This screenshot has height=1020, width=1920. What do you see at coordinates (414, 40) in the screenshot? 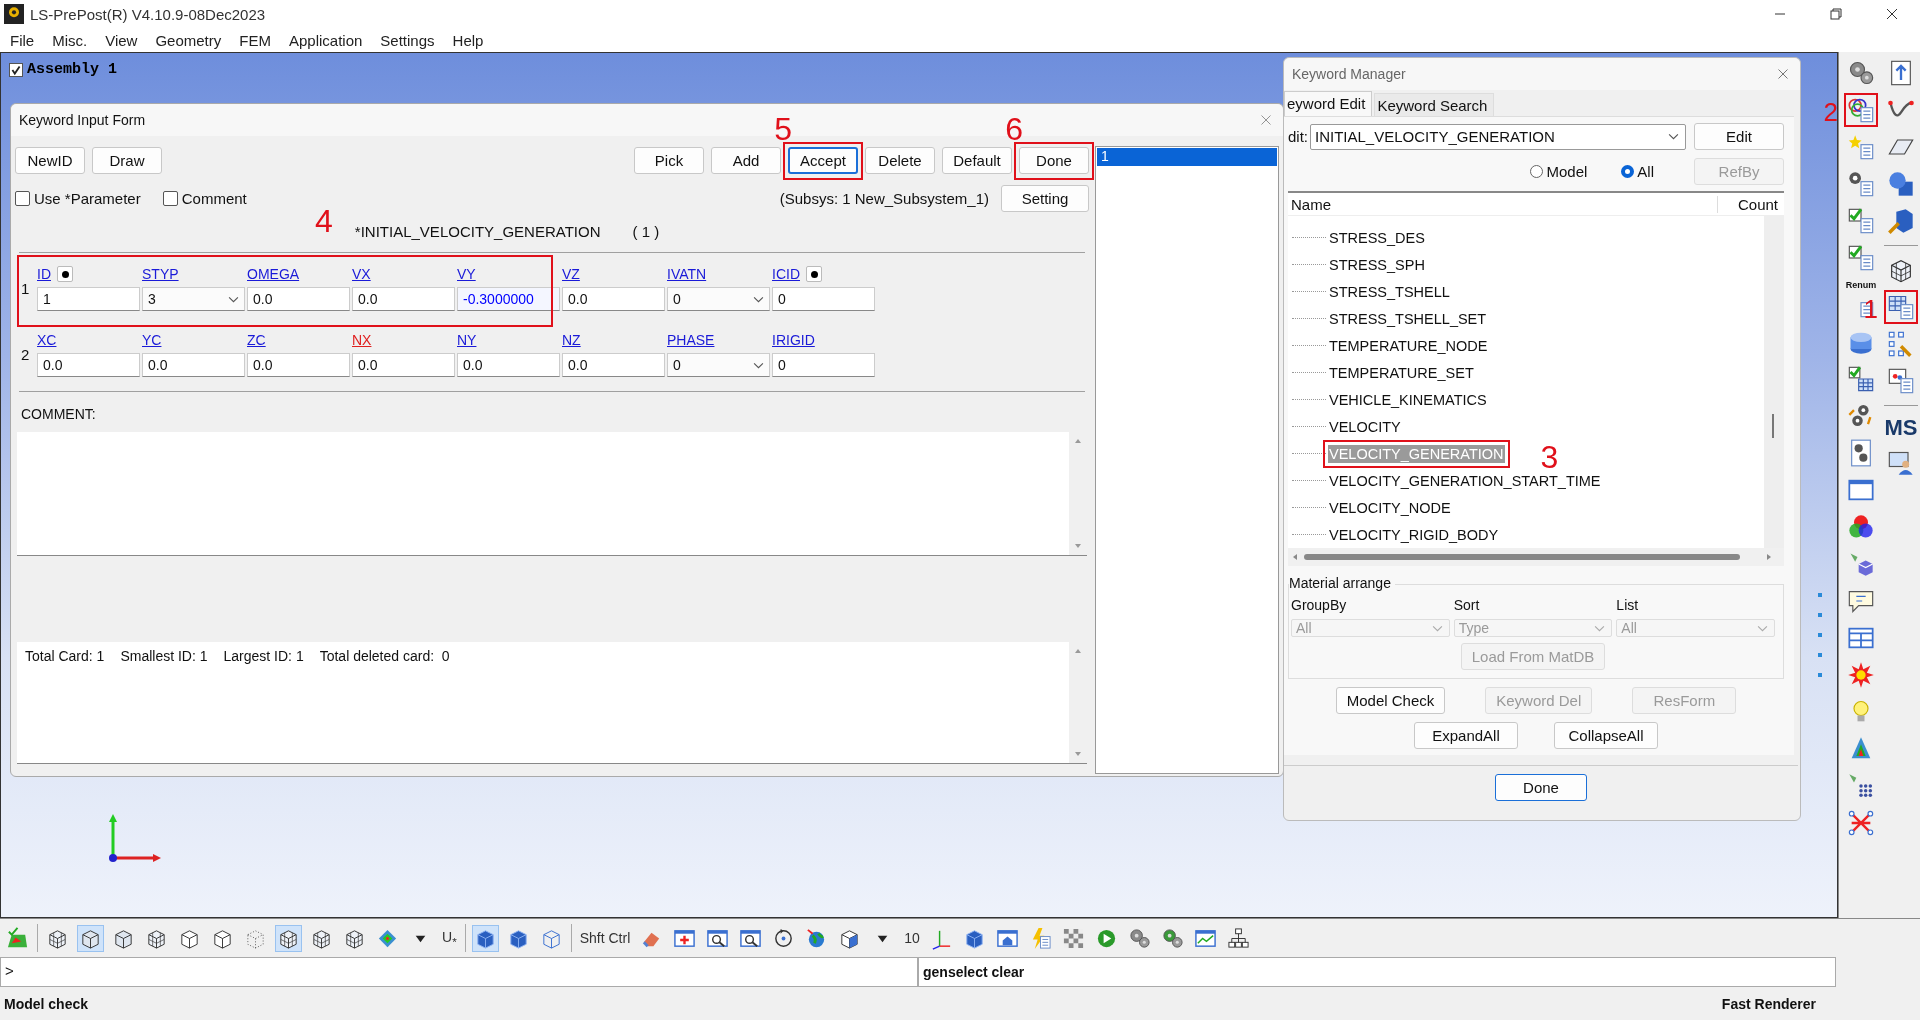
I see `menu-item: Settings` at bounding box center [414, 40].